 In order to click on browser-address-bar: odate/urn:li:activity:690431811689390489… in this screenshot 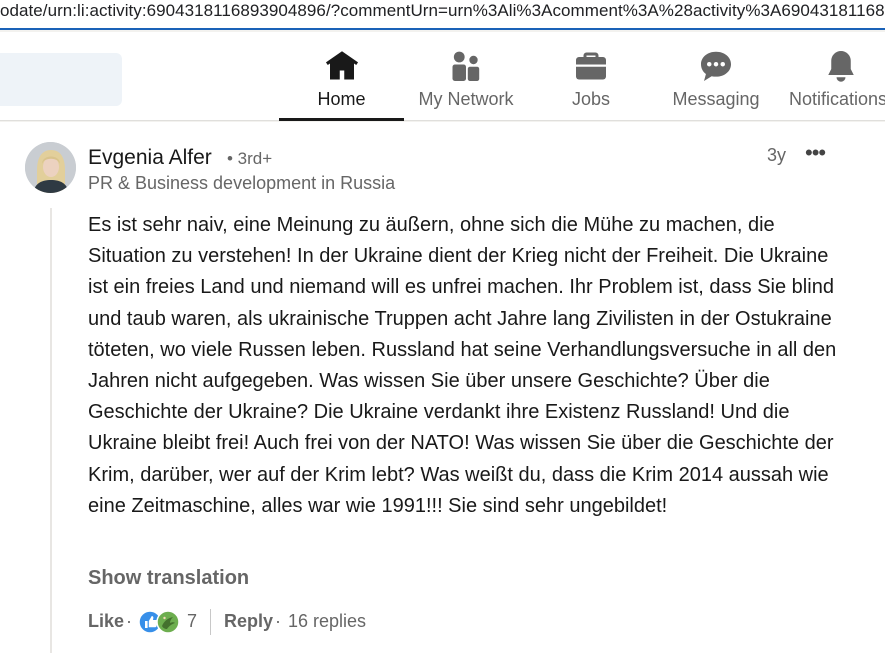, I will do `click(442, 15)`.